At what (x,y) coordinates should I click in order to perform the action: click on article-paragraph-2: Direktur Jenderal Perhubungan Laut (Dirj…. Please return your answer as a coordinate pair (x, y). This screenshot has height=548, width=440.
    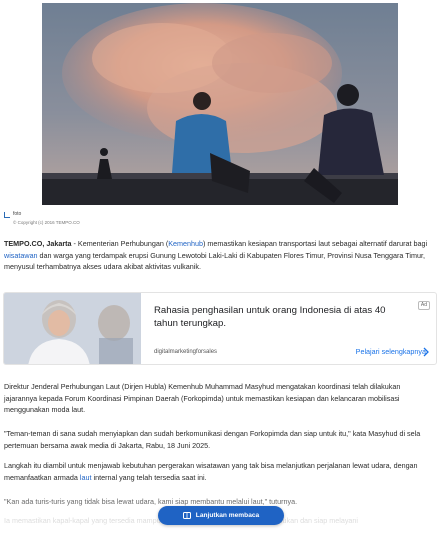
    Looking at the image, I should click on (202, 398).